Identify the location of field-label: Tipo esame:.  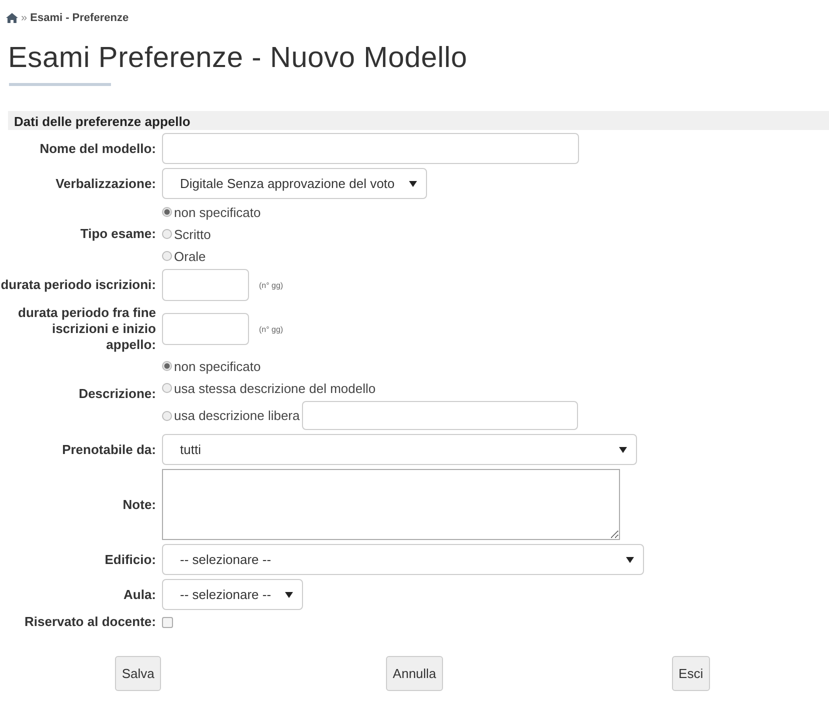
(118, 234).